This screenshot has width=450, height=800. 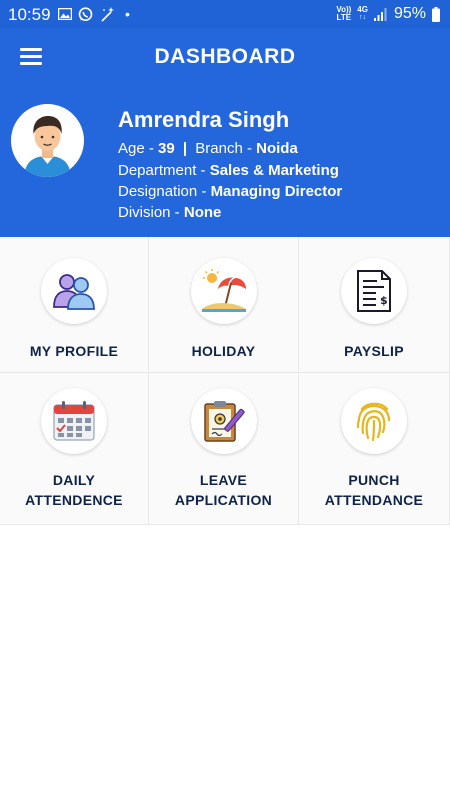 I want to click on division-value: None, so click(x=202, y=212).